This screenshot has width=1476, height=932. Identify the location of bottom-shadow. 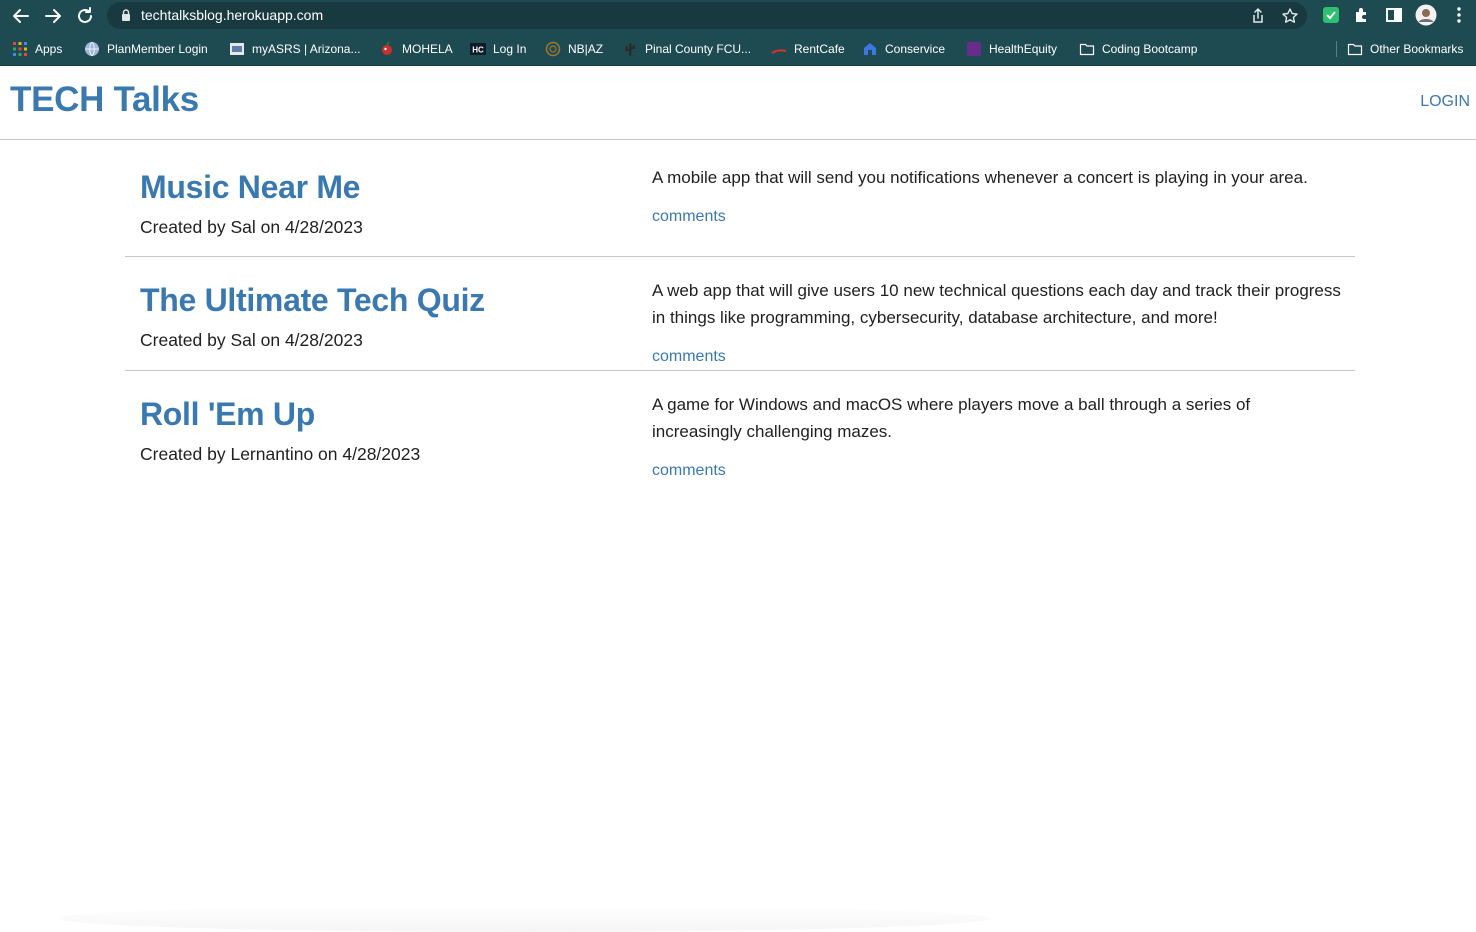
(525, 918).